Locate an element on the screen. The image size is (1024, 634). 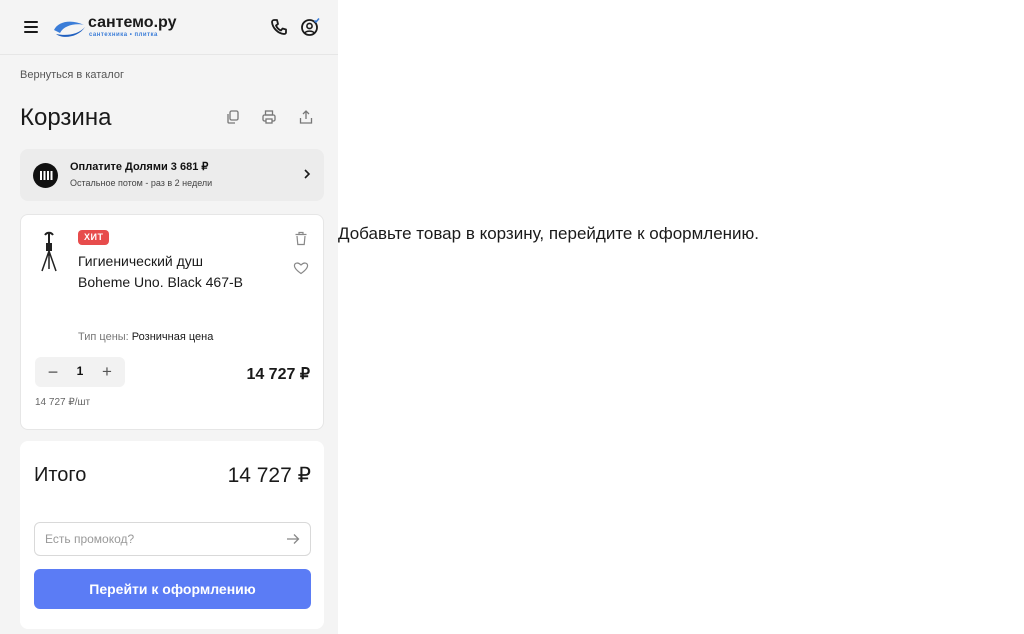
back-to-catalog-link: Вернуться в каталог is located at coordinates (72, 75).